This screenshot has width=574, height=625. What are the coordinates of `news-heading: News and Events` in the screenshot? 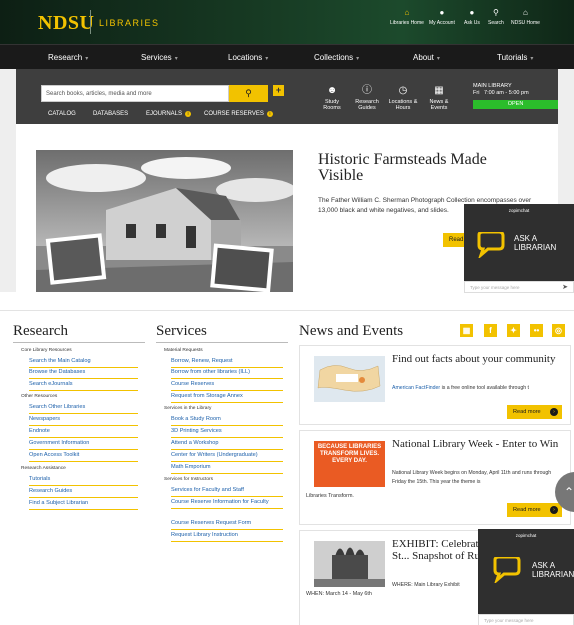 It's located at (351, 331).